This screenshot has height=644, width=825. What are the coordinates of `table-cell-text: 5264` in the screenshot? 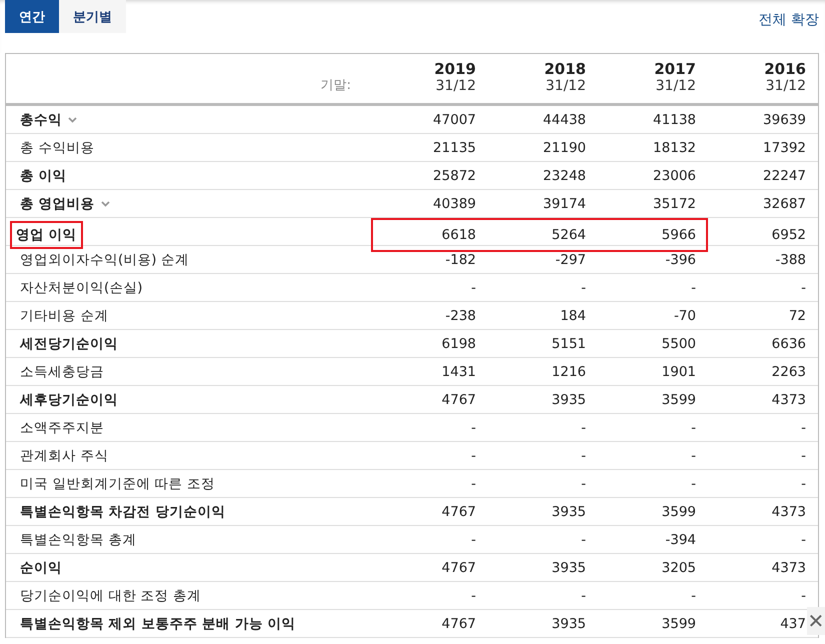 It's located at (568, 235).